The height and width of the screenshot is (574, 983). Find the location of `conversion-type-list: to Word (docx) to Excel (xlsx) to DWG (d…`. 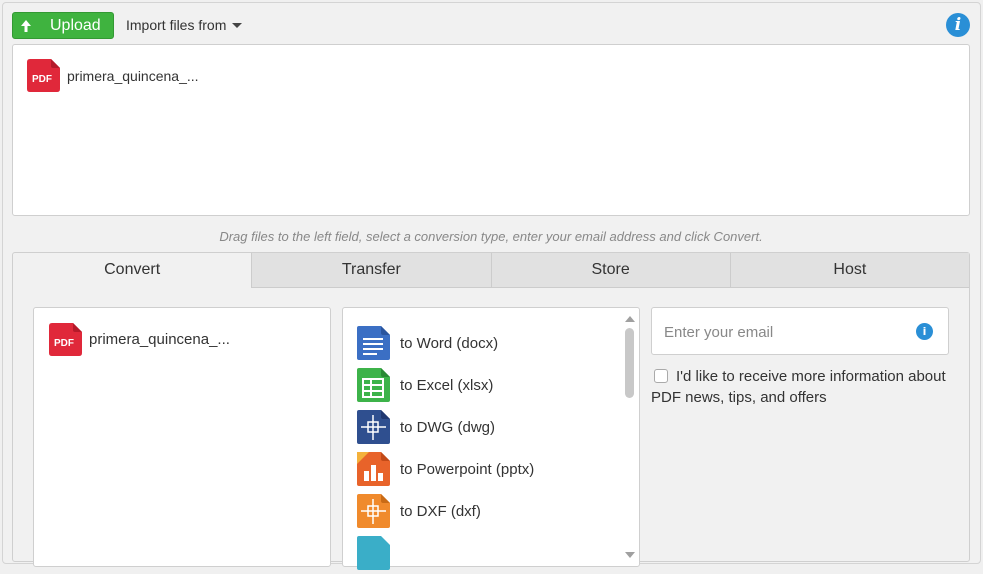

conversion-type-list: to Word (docx) to Excel (xlsx) to DWG (d… is located at coordinates (491, 438).